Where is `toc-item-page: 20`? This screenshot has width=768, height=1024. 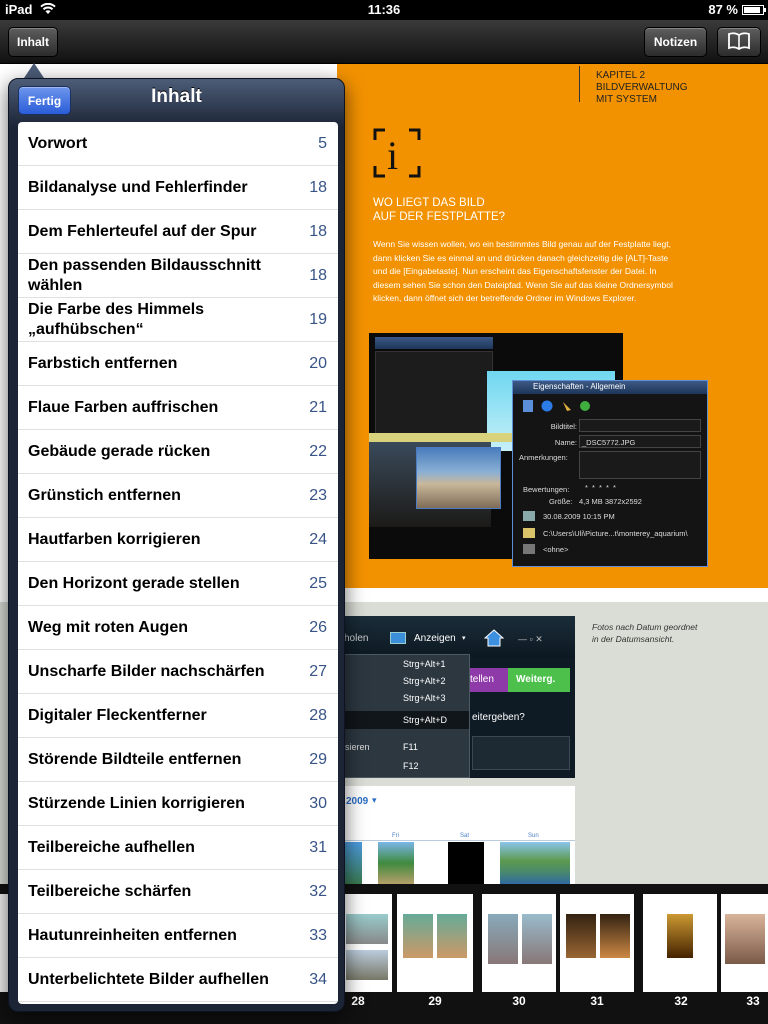 toc-item-page: 20 is located at coordinates (318, 363).